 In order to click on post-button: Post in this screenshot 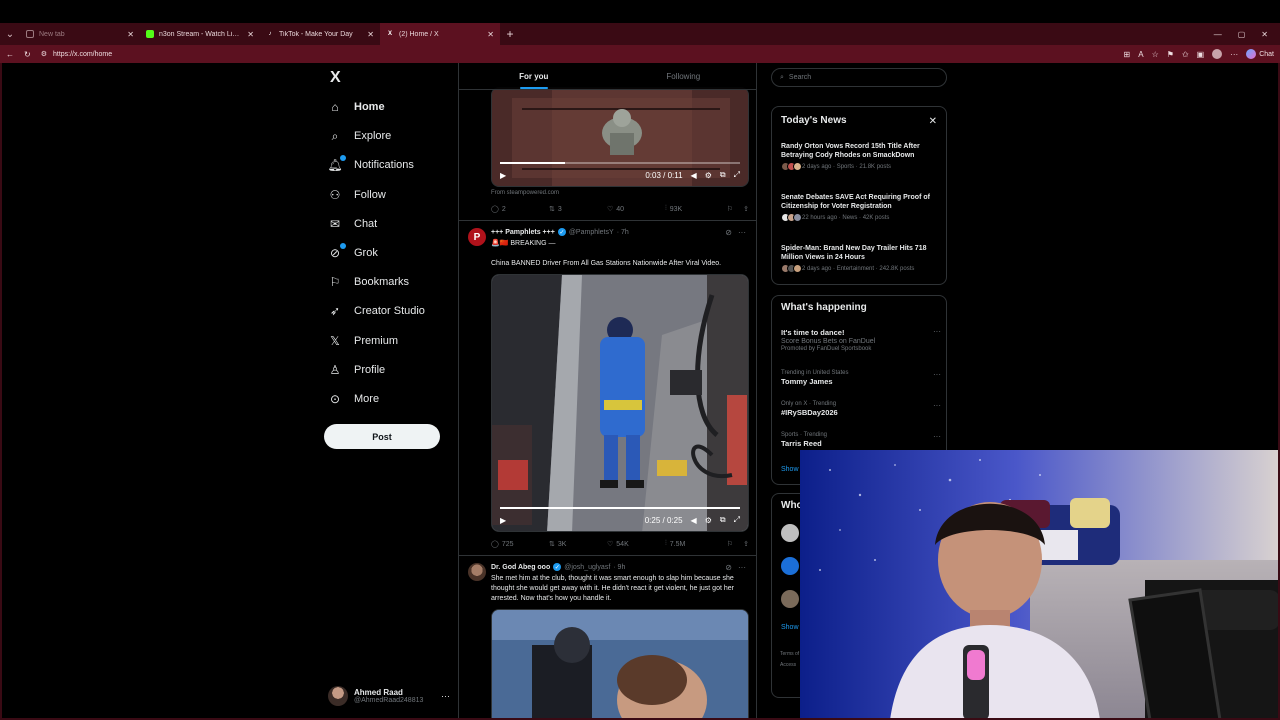, I will do `click(382, 436)`.